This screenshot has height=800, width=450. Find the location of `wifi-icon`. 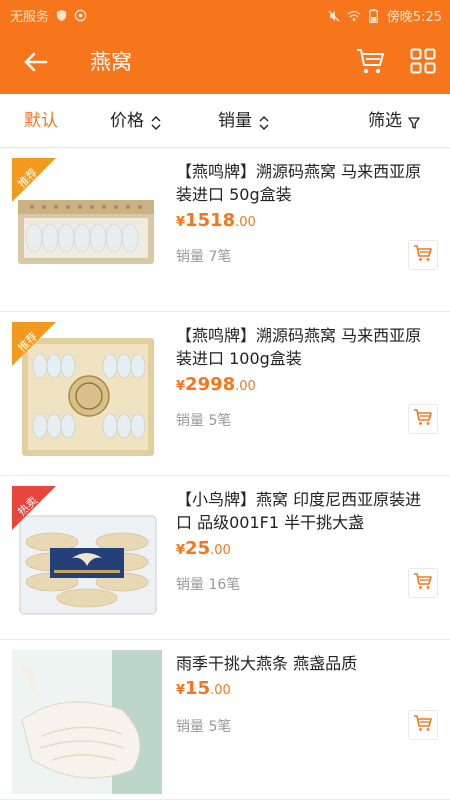

wifi-icon is located at coordinates (354, 16).